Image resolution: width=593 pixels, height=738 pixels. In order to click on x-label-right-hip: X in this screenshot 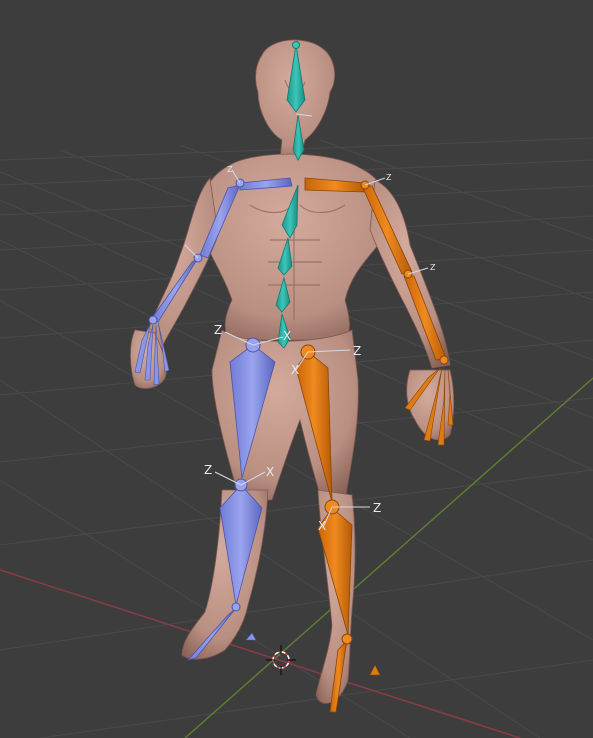, I will do `click(295, 370)`.